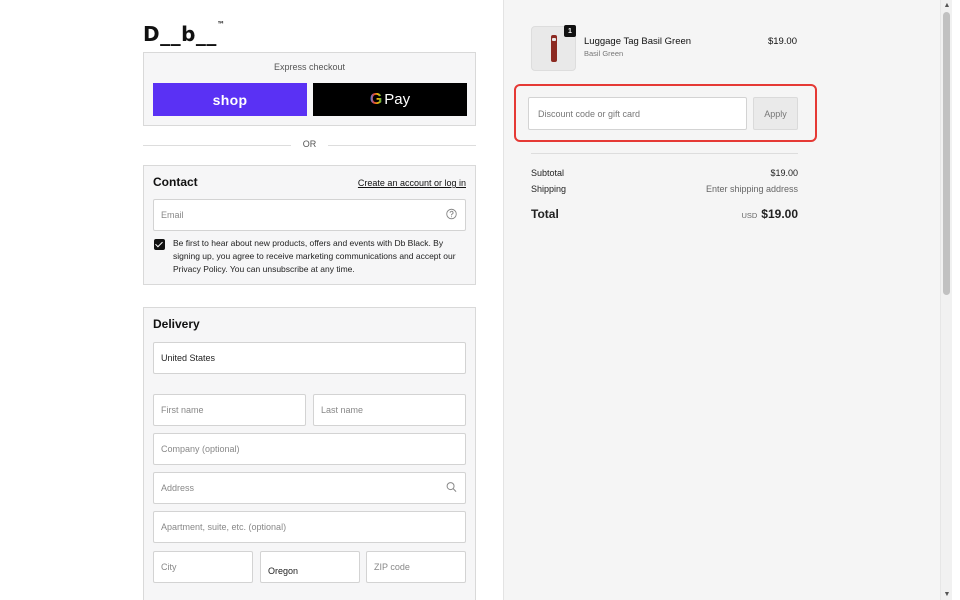 This screenshot has height=600, width=960. What do you see at coordinates (229, 410) in the screenshot?
I see `first-name-field: First name` at bounding box center [229, 410].